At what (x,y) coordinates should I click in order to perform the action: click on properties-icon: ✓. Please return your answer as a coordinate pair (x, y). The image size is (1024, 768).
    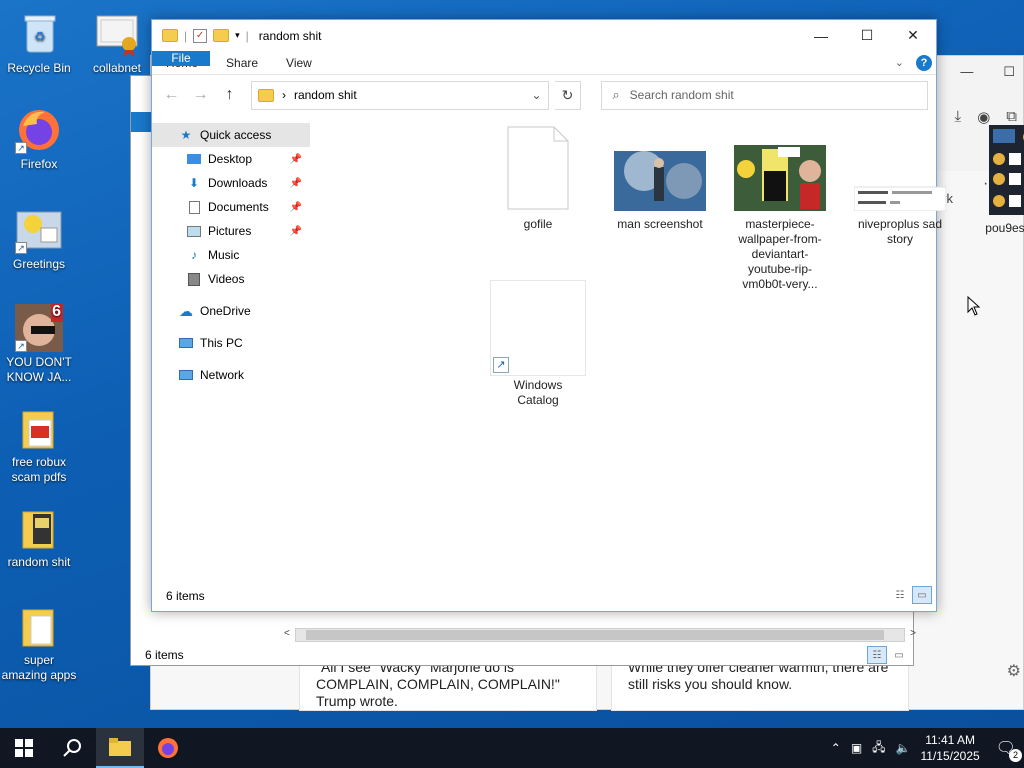
    Looking at the image, I should click on (200, 35).